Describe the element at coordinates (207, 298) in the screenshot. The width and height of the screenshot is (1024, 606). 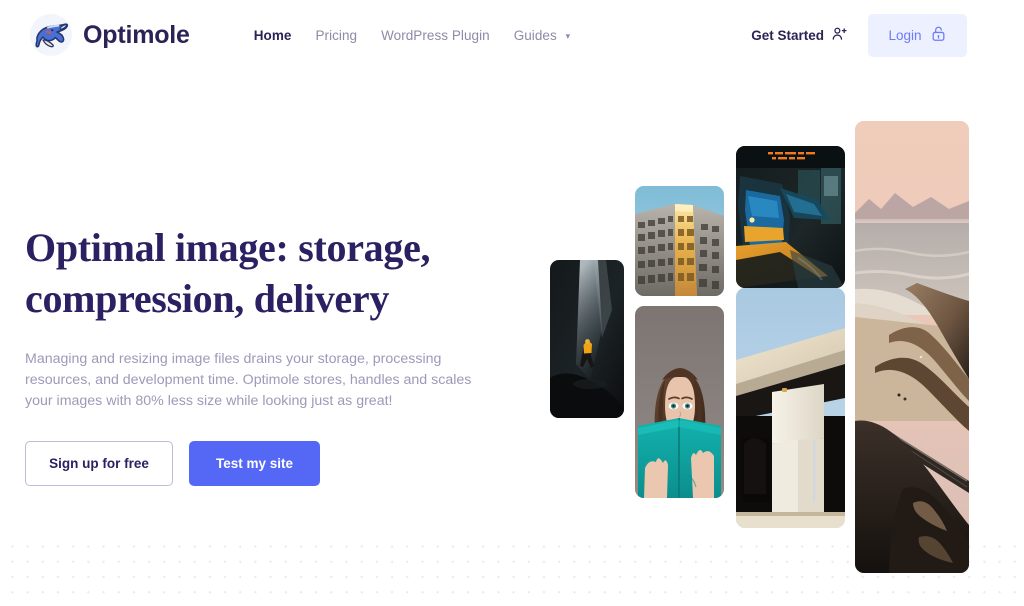
I see `page-title-line-2: compression, delivery` at that location.